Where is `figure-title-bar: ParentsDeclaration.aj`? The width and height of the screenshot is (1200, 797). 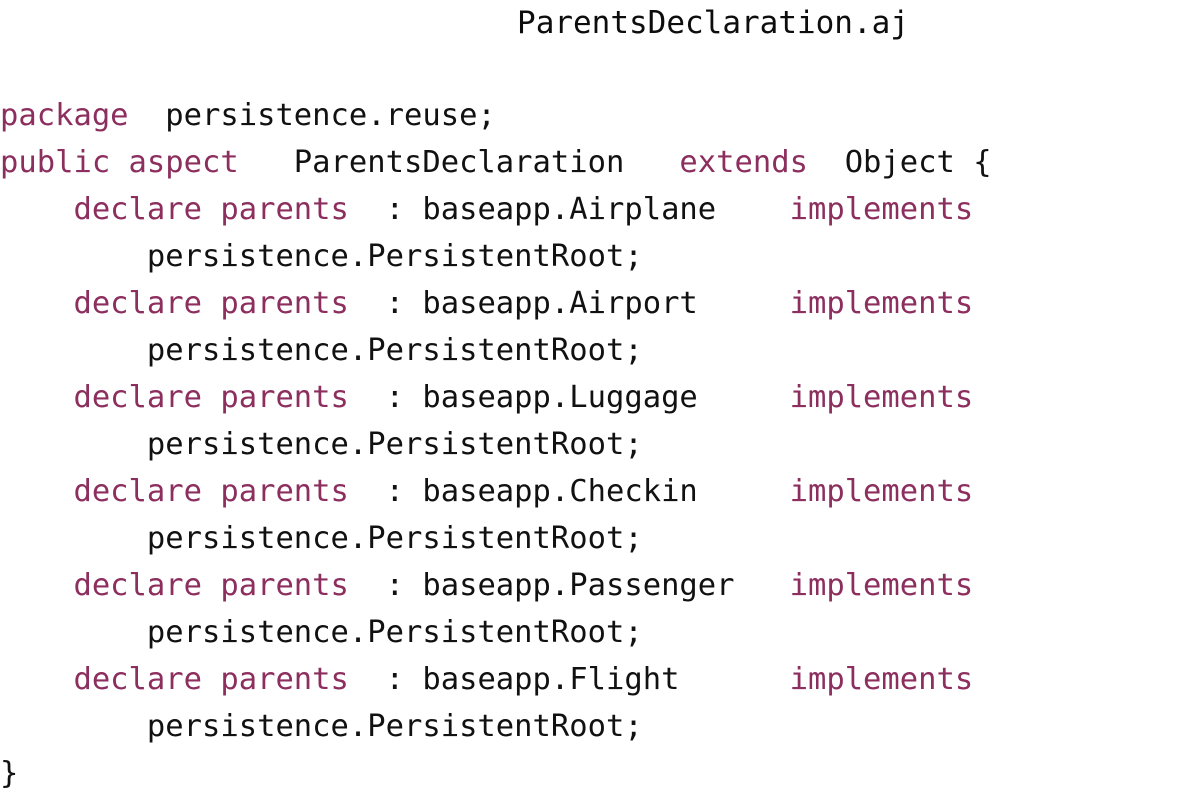
figure-title-bar: ParentsDeclaration.aj is located at coordinates (600, 23).